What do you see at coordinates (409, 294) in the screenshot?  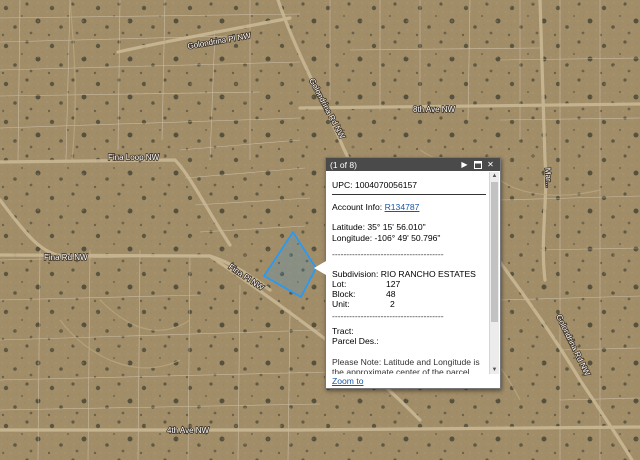 I see `lot-block-unit: Lot: 127 Block: 48 Unit: 2` at bounding box center [409, 294].